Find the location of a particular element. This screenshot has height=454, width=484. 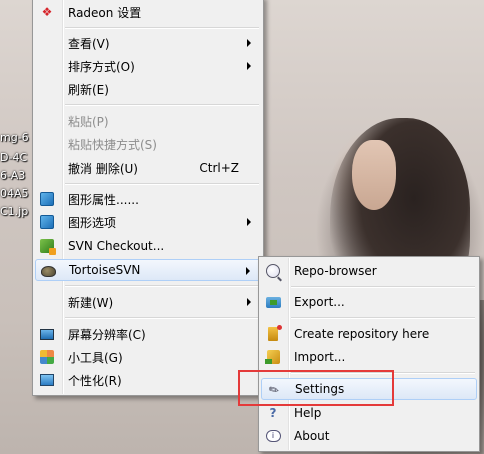

menu-item-label: 排序方式(O) is located at coordinates (101, 66).